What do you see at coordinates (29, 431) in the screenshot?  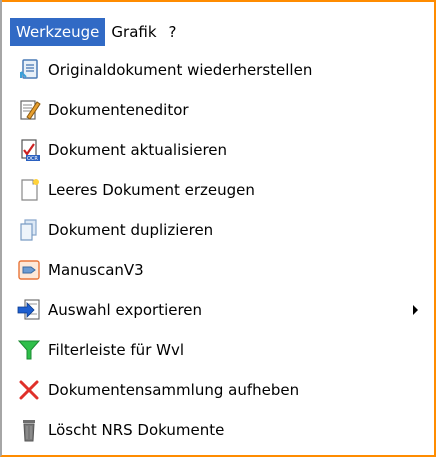 I see `trash-icon` at bounding box center [29, 431].